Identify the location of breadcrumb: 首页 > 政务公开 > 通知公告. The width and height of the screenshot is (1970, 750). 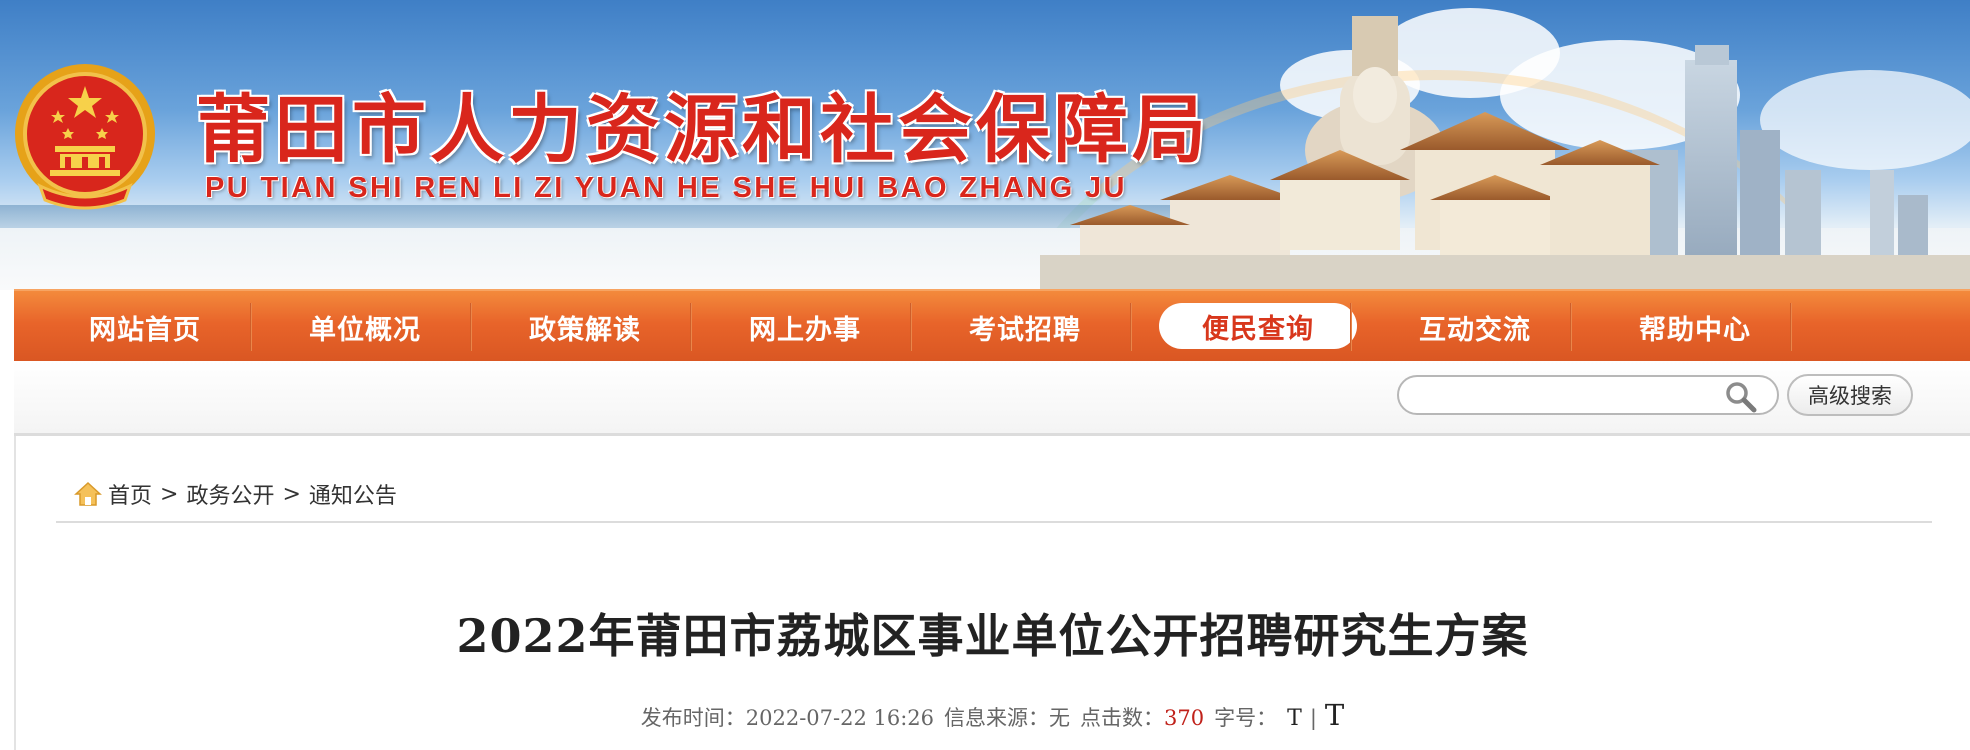
(235, 494).